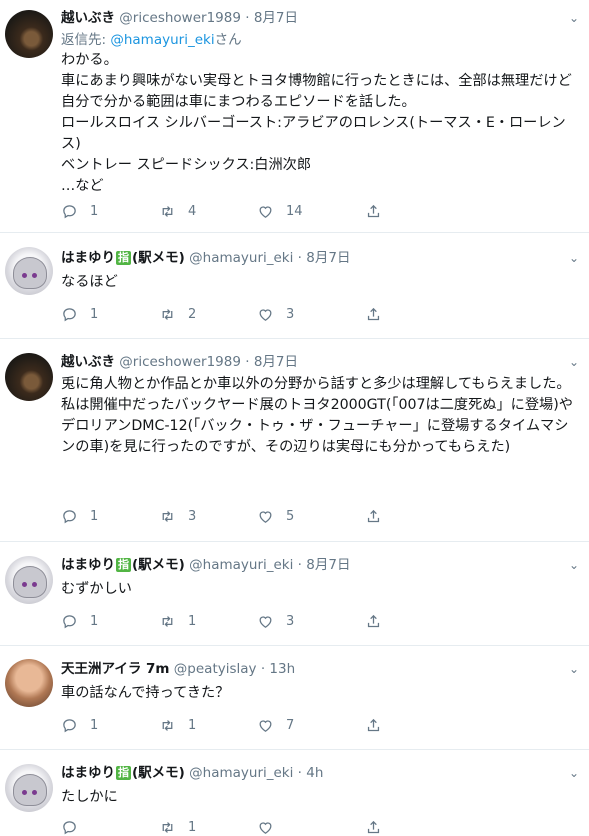  What do you see at coordinates (314, 773) in the screenshot?
I see `timestamp: 4h` at bounding box center [314, 773].